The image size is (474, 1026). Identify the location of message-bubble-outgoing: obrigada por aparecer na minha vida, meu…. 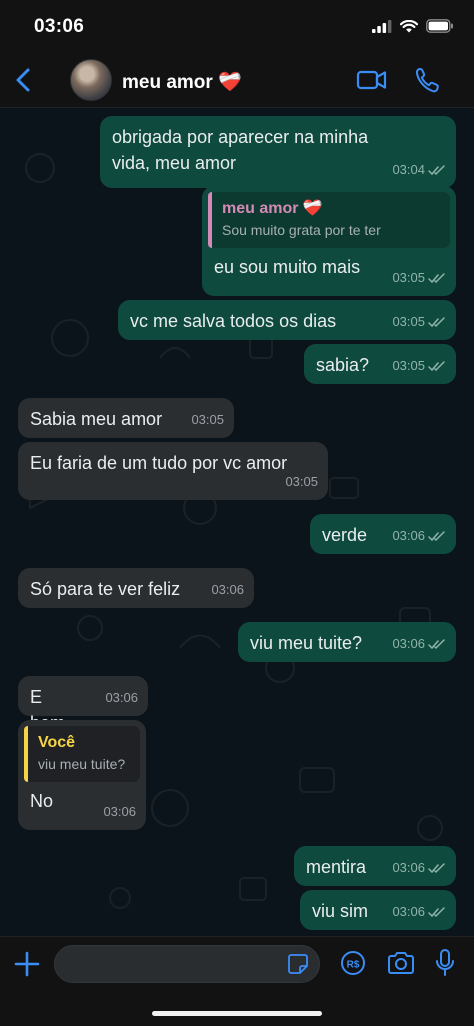
(278, 152).